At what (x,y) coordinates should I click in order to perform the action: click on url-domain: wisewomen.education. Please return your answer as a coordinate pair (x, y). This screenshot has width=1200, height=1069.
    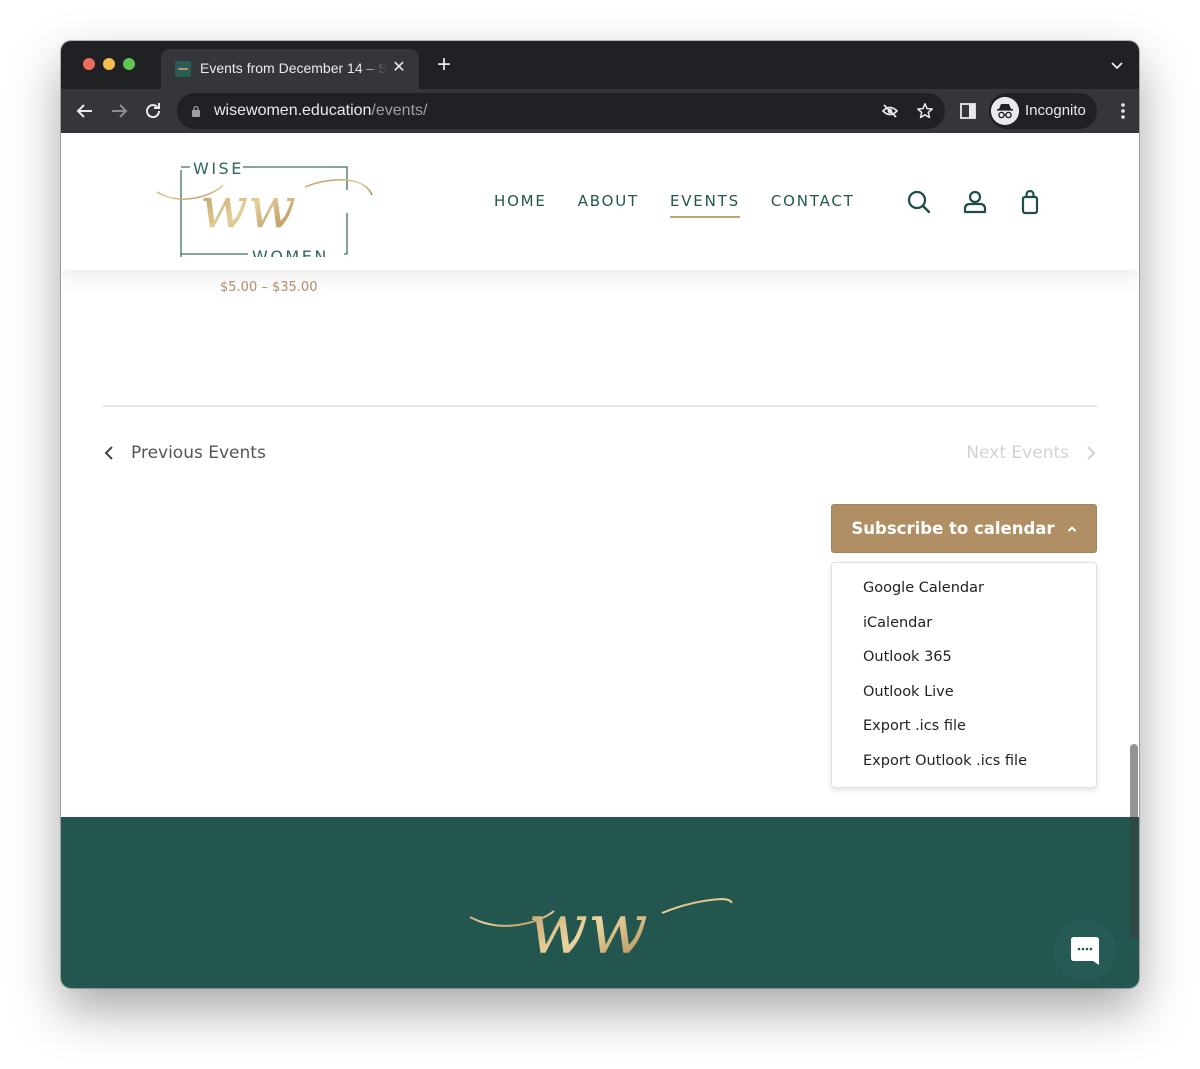
    Looking at the image, I should click on (293, 110).